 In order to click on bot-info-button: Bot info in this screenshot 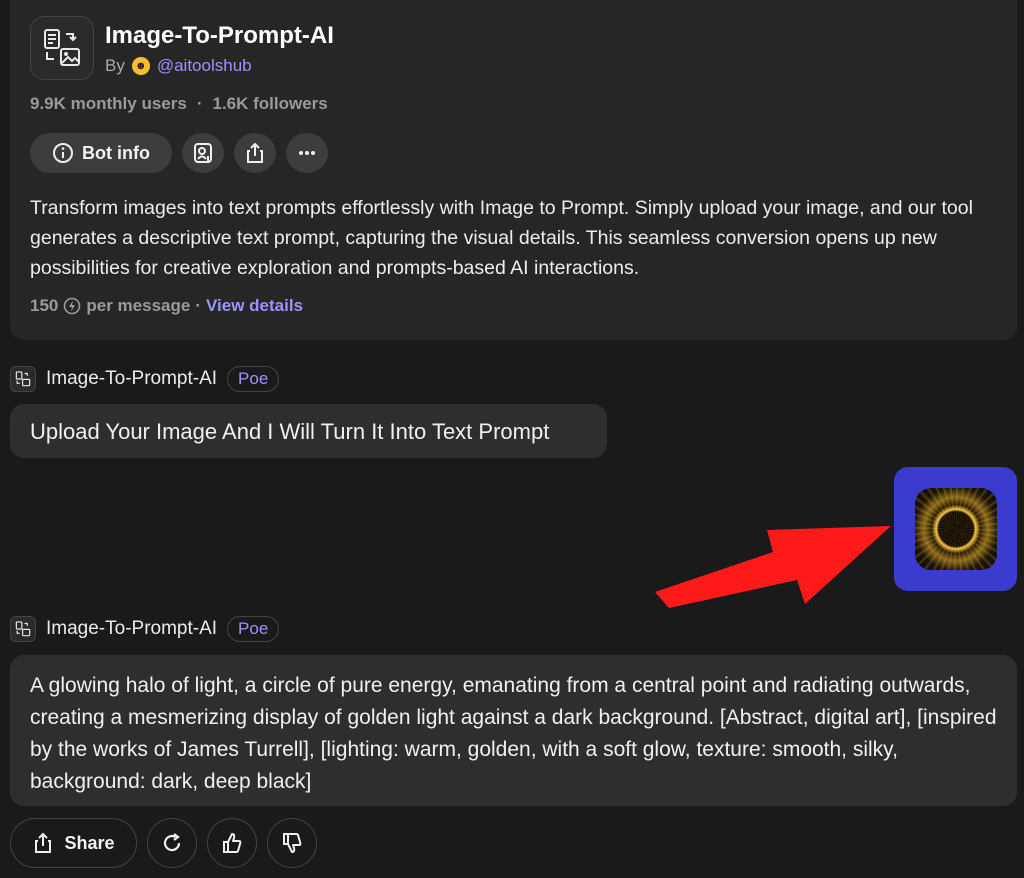, I will do `click(101, 153)`.